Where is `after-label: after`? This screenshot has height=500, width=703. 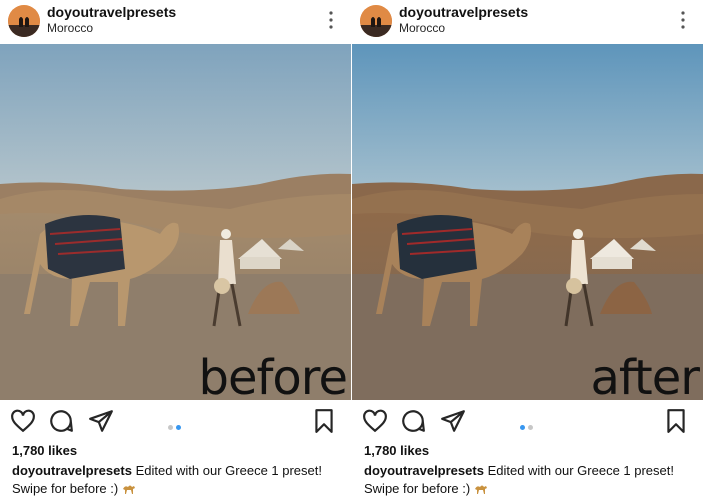
after-label: after is located at coordinates (645, 375).